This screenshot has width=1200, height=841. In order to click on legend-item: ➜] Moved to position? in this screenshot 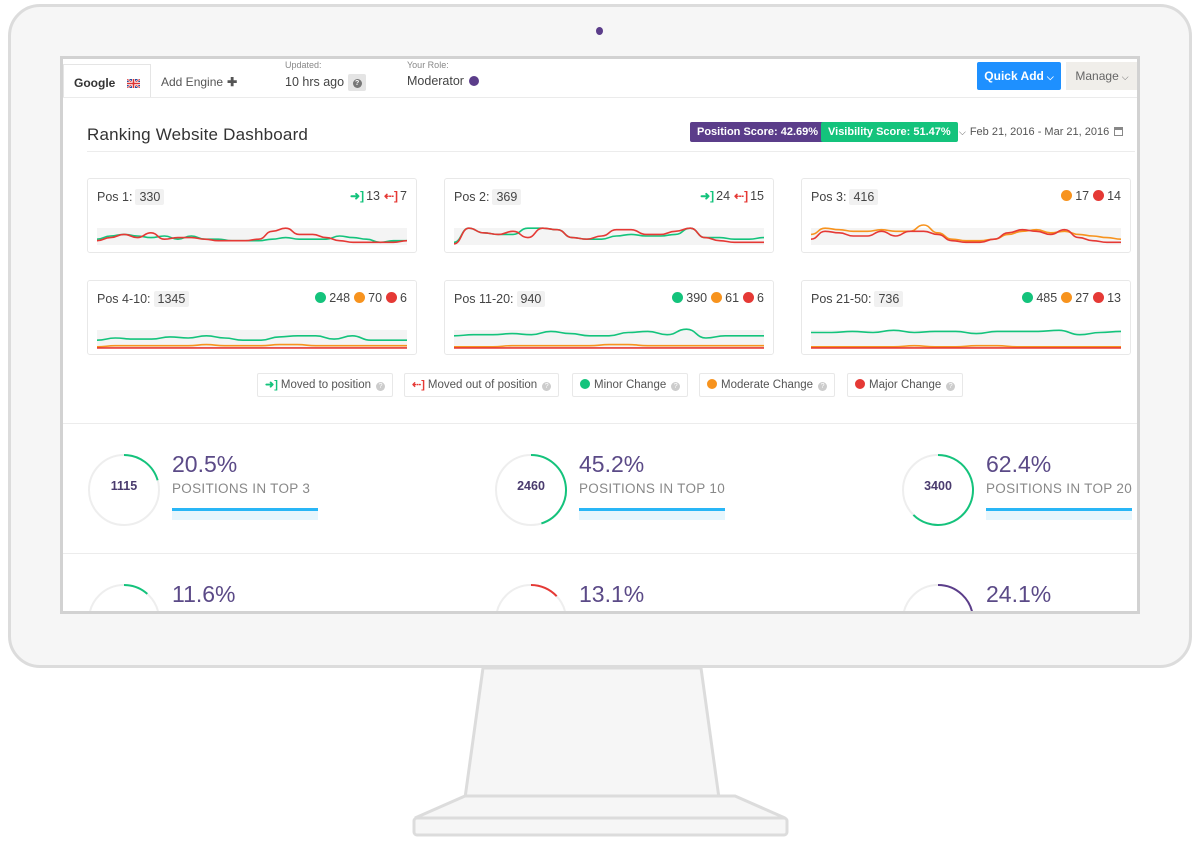, I will do `click(325, 385)`.